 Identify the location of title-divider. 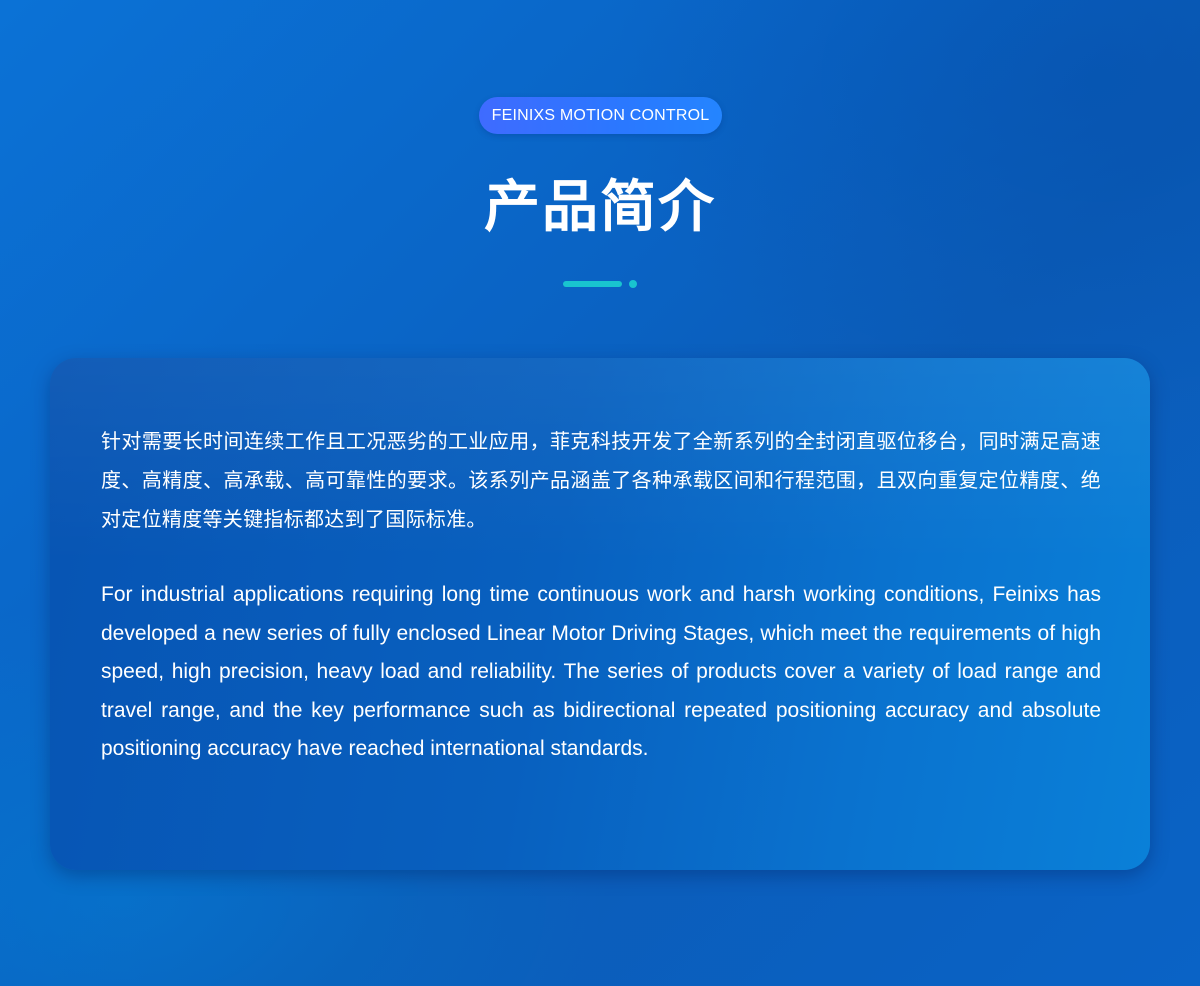
(603, 285).